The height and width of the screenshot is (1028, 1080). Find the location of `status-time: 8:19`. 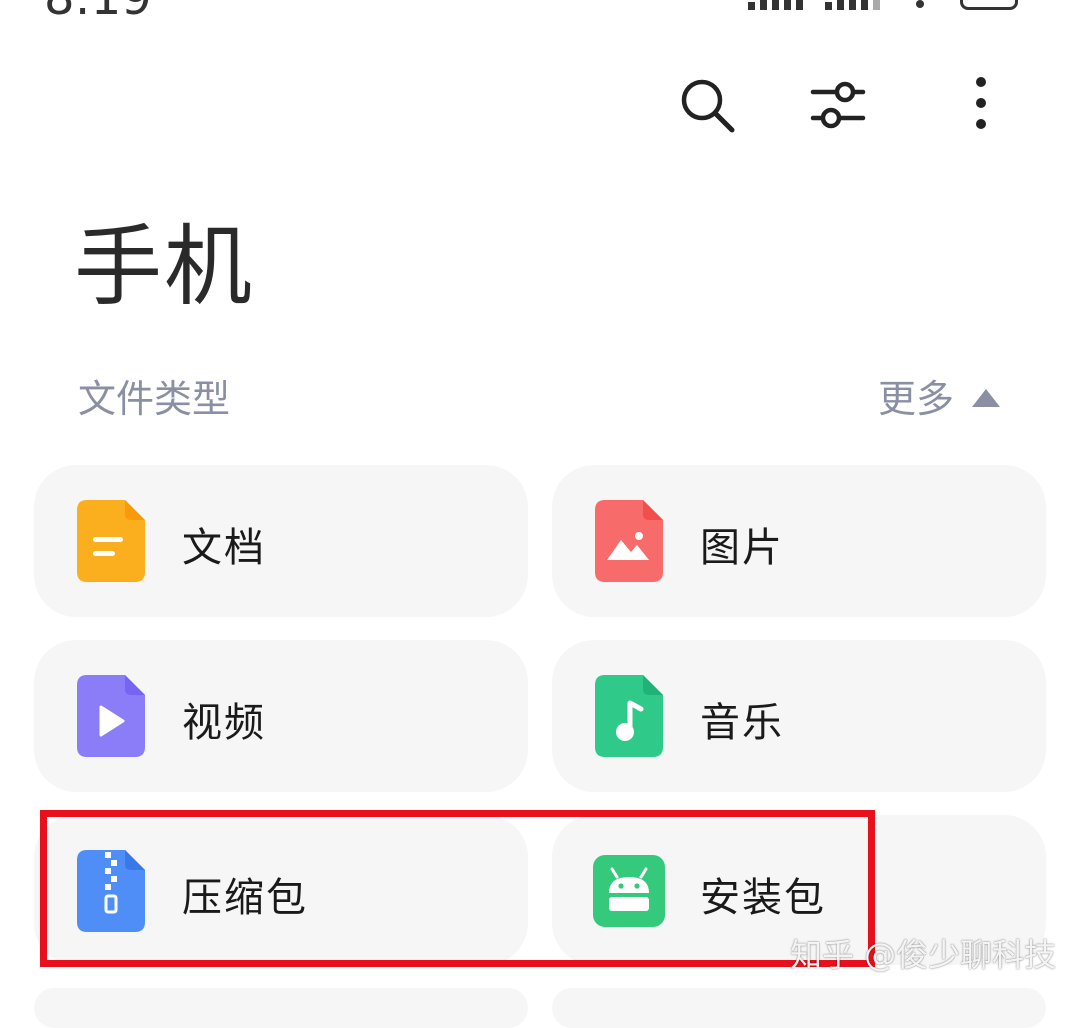

status-time: 8:19 is located at coordinates (98, 13).